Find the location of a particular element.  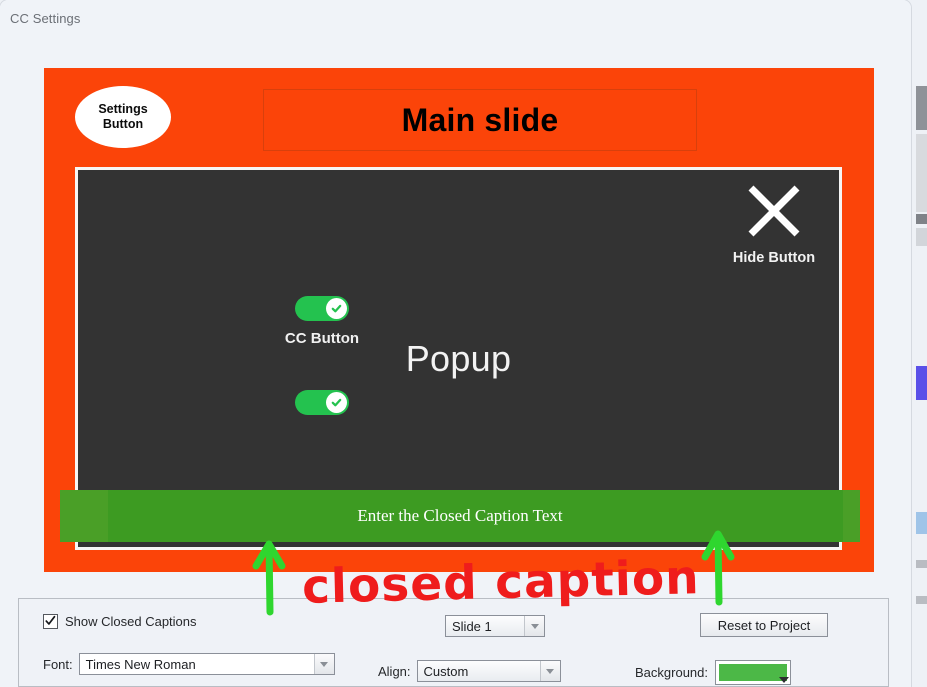

hide-button-label: Hide Button is located at coordinates (774, 258).